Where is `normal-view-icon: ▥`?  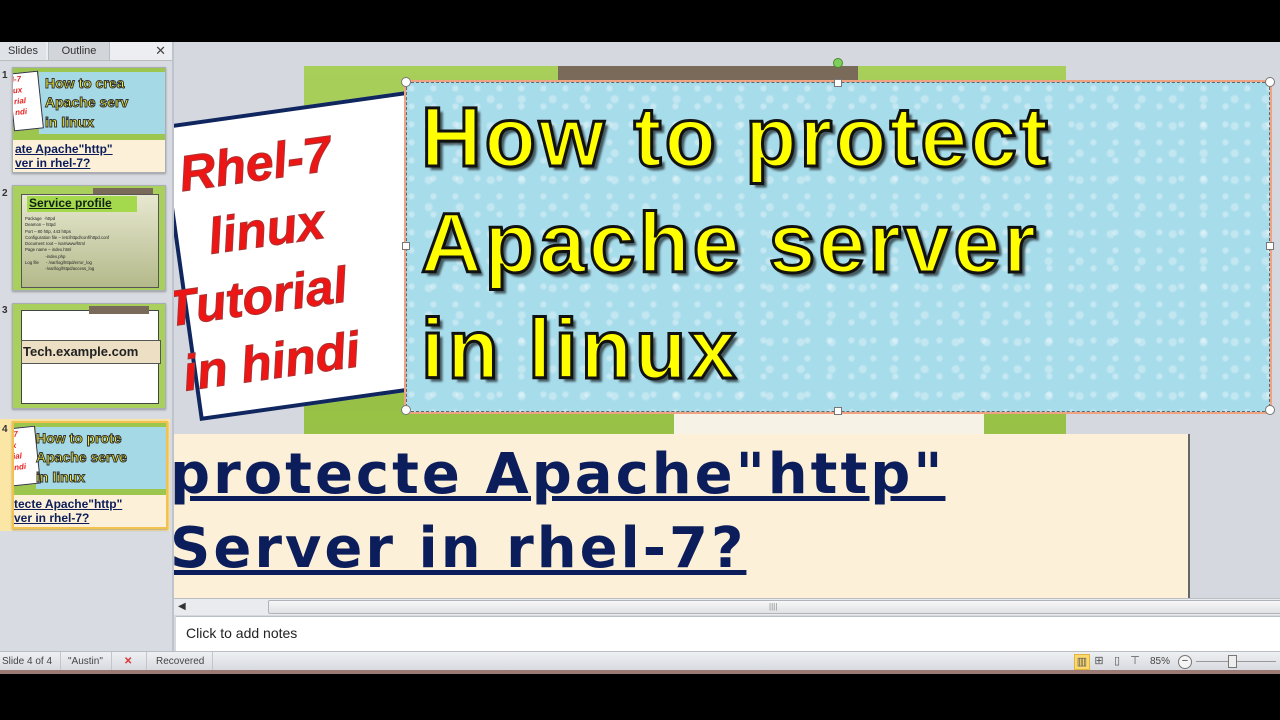
normal-view-icon: ▥ is located at coordinates (1082, 662).